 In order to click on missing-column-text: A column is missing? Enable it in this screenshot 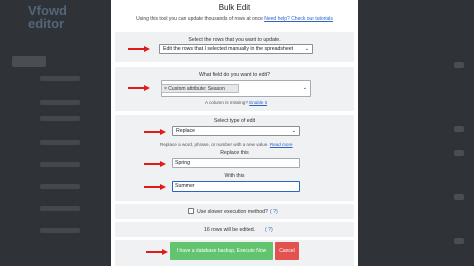, I will do `click(236, 102)`.